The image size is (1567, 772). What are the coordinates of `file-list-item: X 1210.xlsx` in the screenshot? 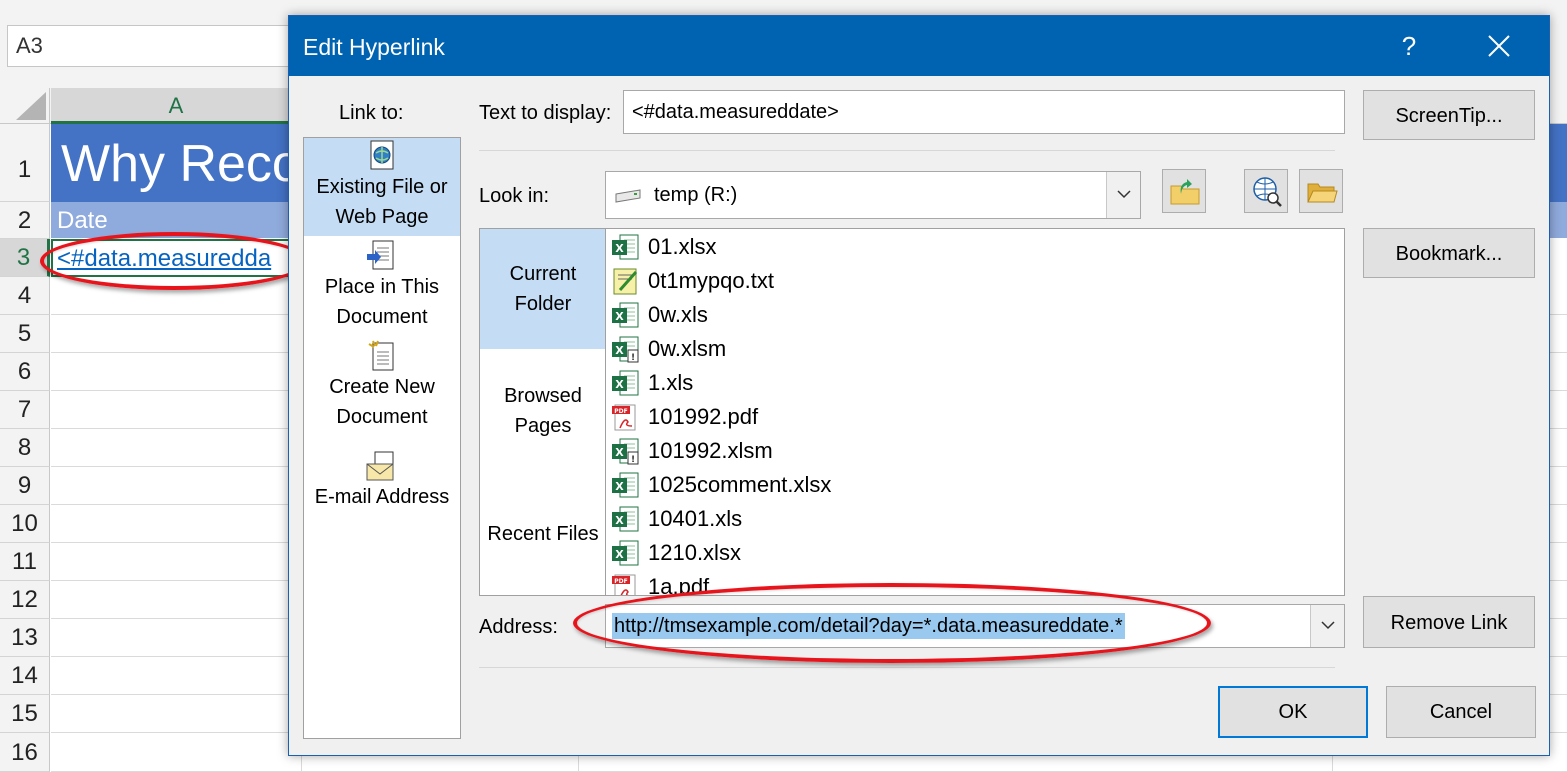 It's located at (960, 553).